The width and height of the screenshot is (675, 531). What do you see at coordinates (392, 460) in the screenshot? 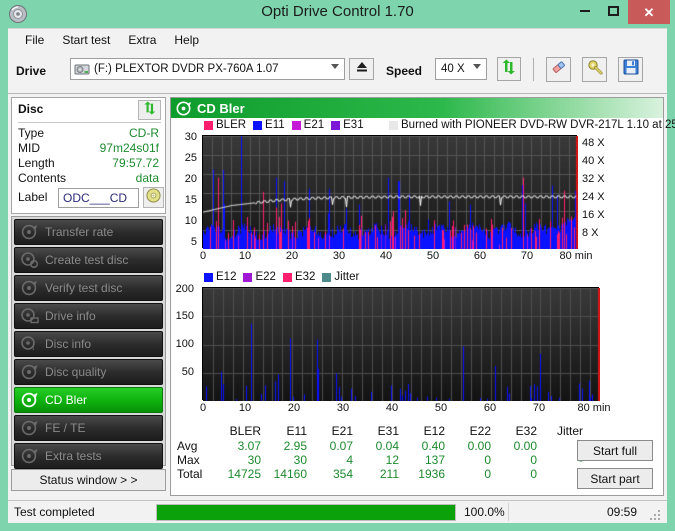
I see `cell-max-e31: 12` at bounding box center [392, 460].